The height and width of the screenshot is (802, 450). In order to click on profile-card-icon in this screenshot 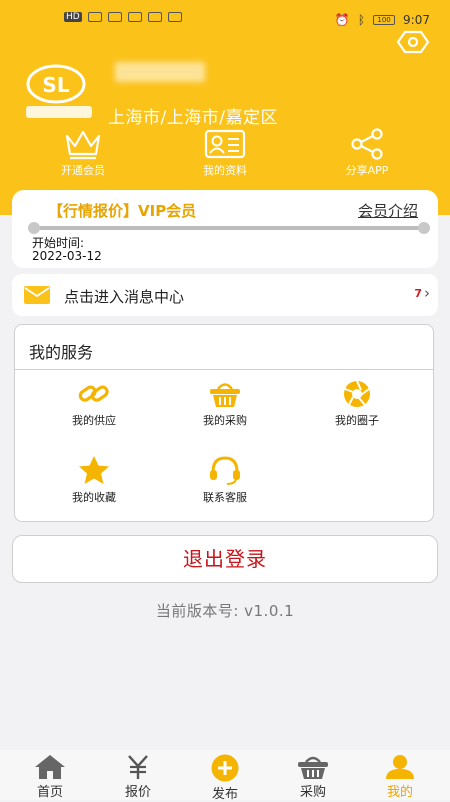, I will do `click(225, 144)`.